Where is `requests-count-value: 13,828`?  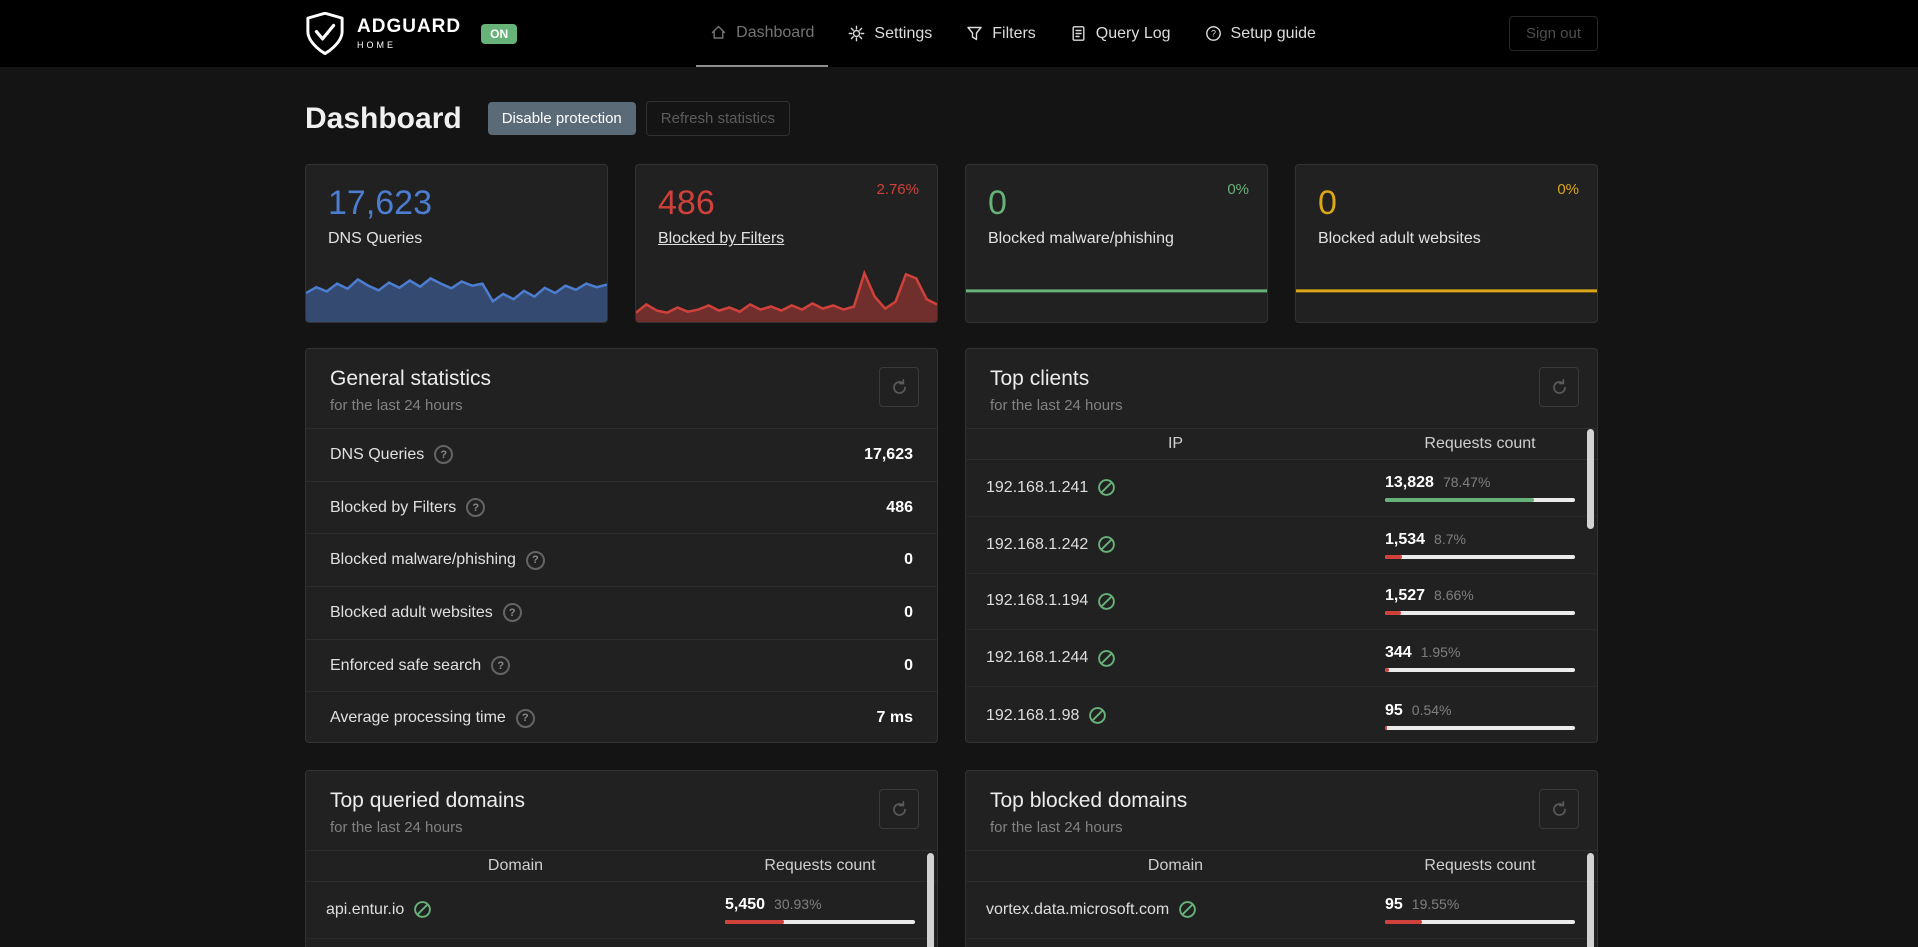
requests-count-value: 13,828 is located at coordinates (1409, 482).